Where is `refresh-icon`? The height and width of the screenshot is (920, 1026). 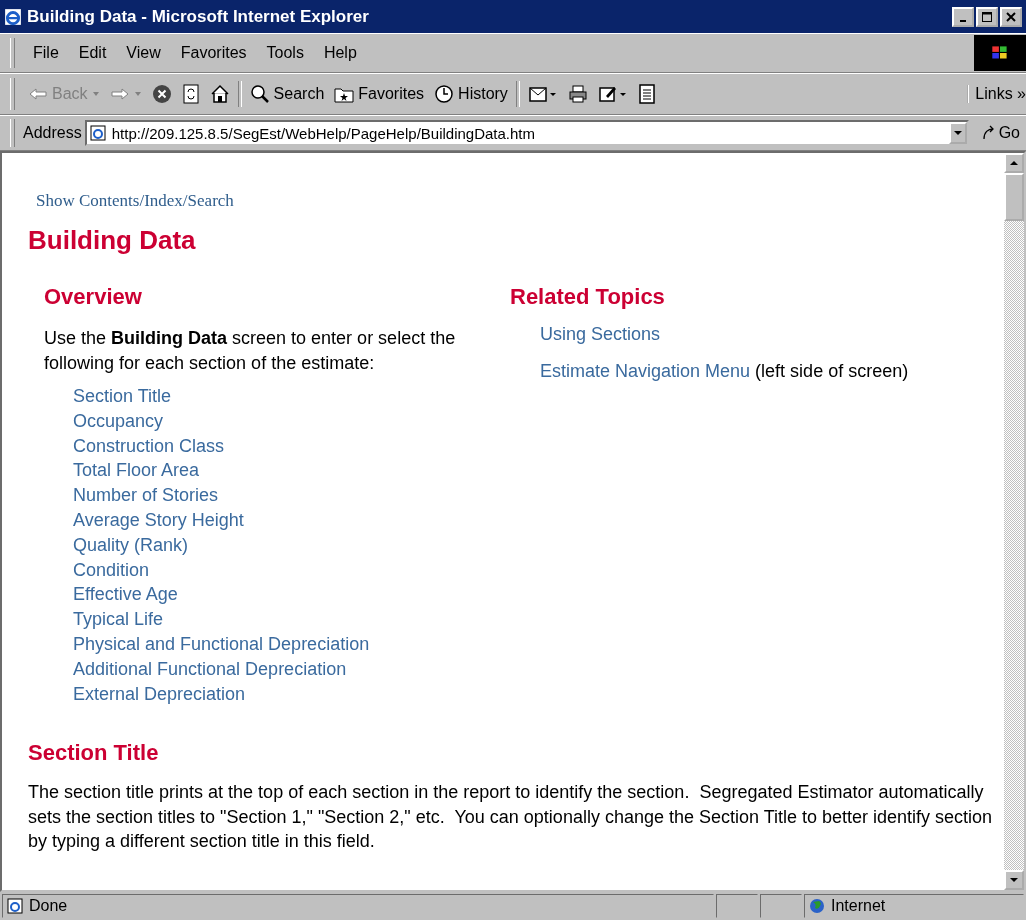 refresh-icon is located at coordinates (190, 94).